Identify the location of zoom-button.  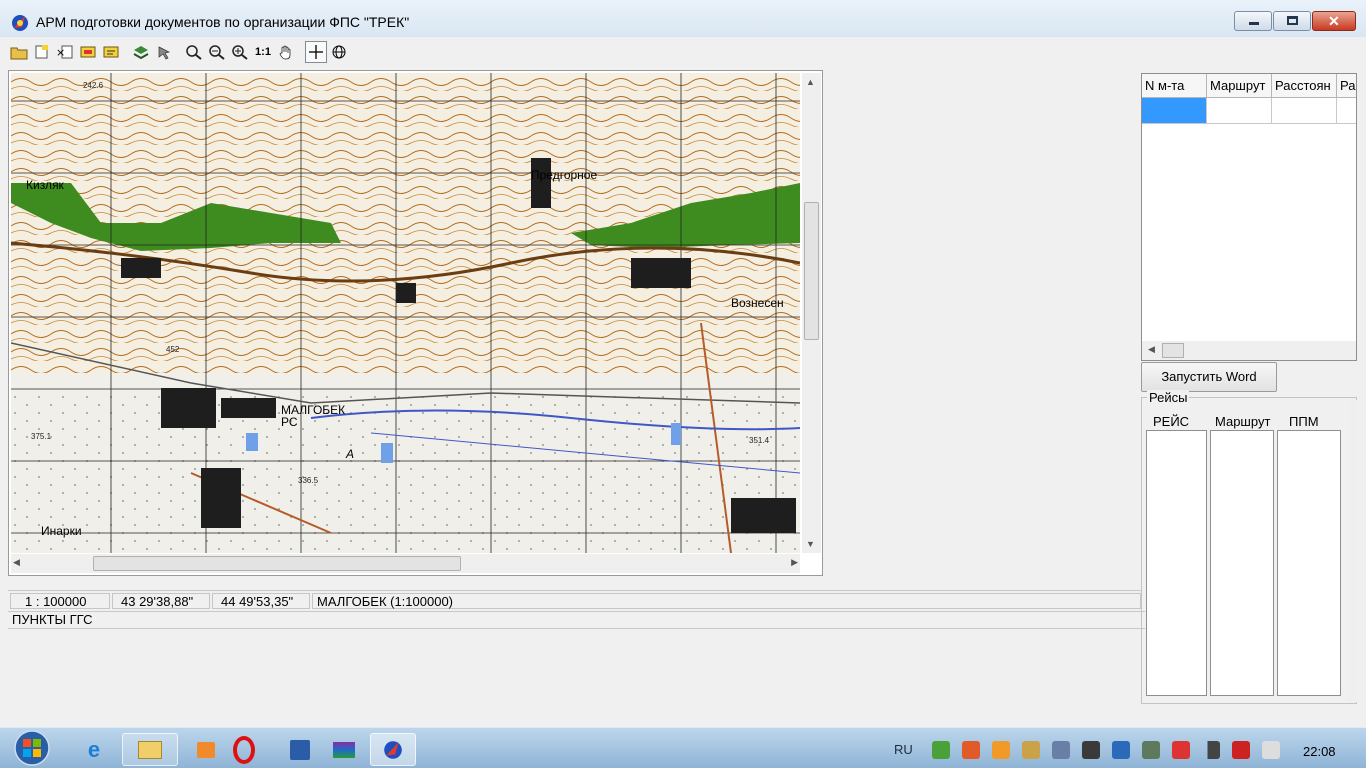
(194, 52).